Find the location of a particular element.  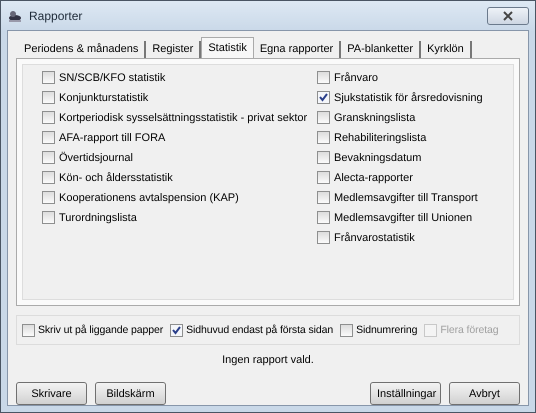

status-text: Ingen rapport vald. is located at coordinates (268, 360).